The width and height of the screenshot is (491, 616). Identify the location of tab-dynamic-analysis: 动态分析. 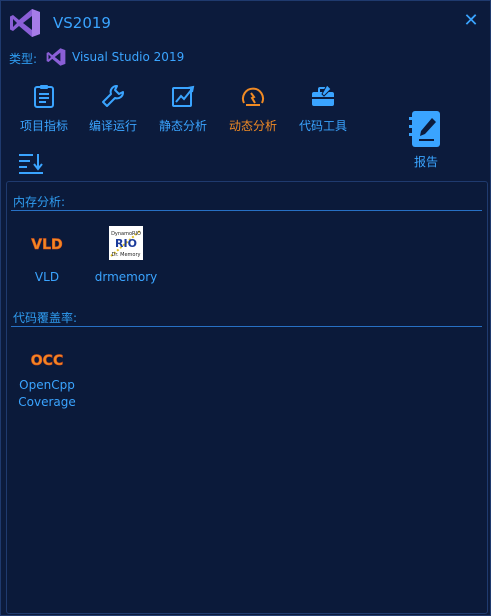
(253, 109).